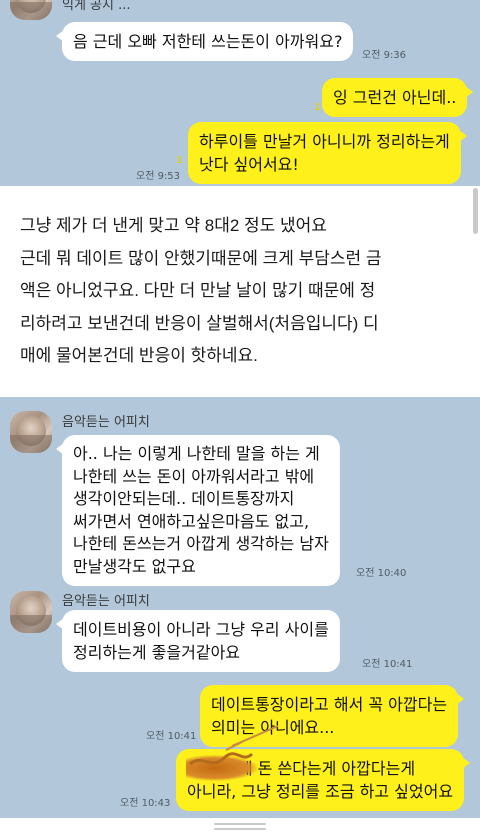  Describe the element at coordinates (198, 641) in the screenshot. I see `incoming-message: 데이트비용이 아니라 그냥 우리 사이를 정리하는게 좋을거같아요` at that location.